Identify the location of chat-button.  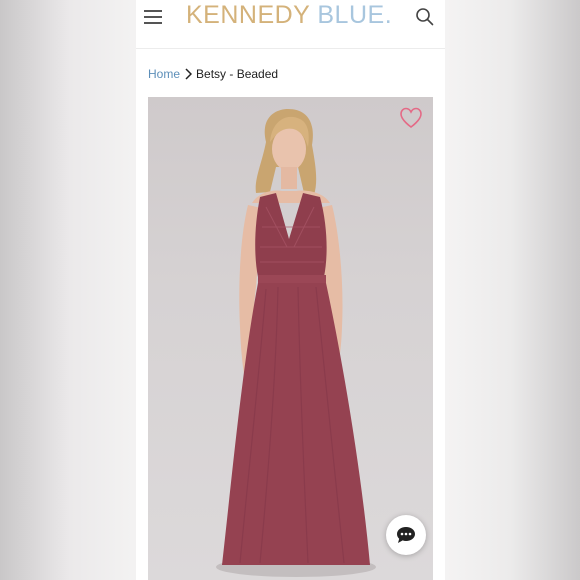
(406, 535).